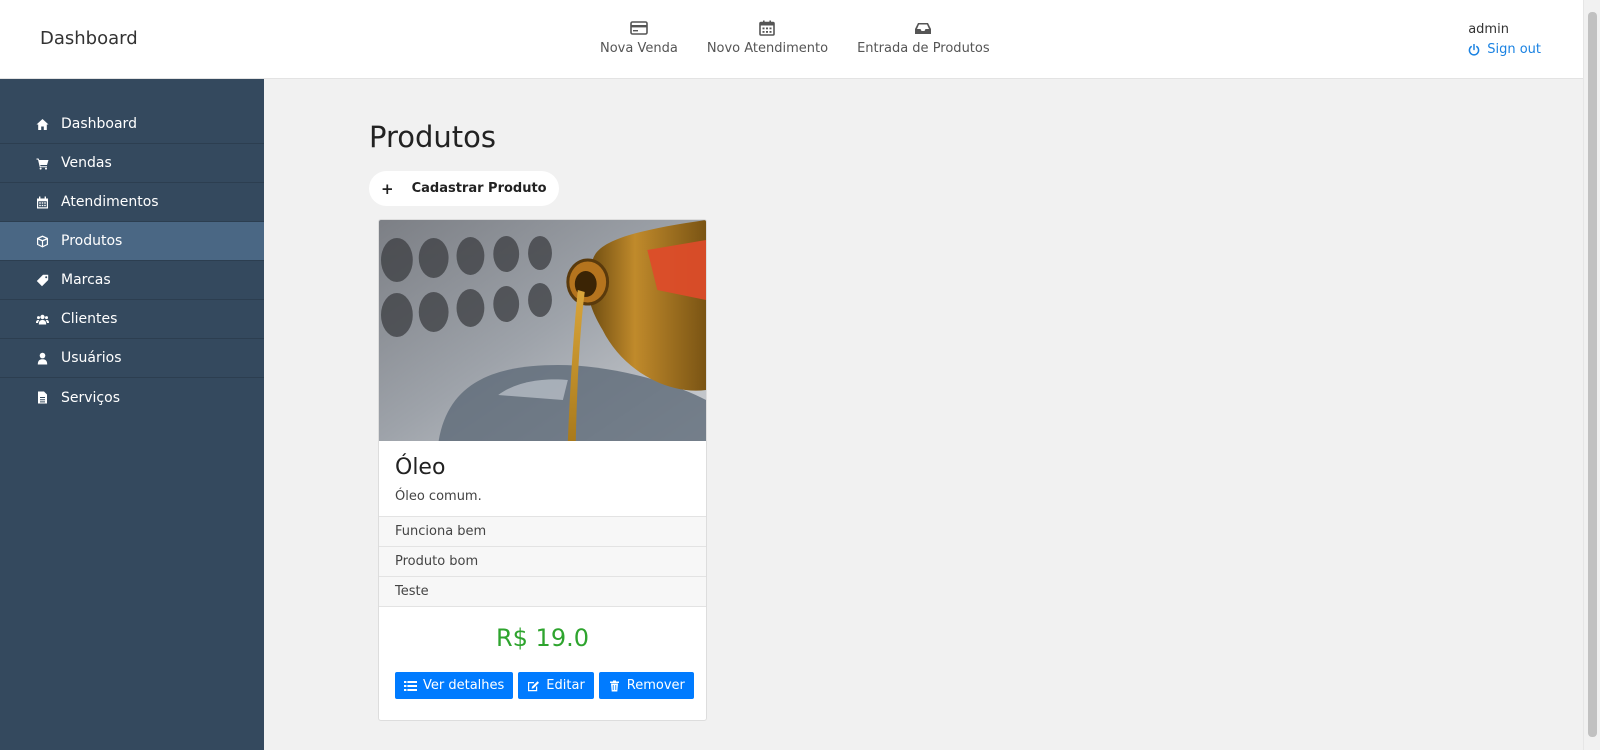 This screenshot has width=1600, height=750. I want to click on tag-icon, so click(42, 280).